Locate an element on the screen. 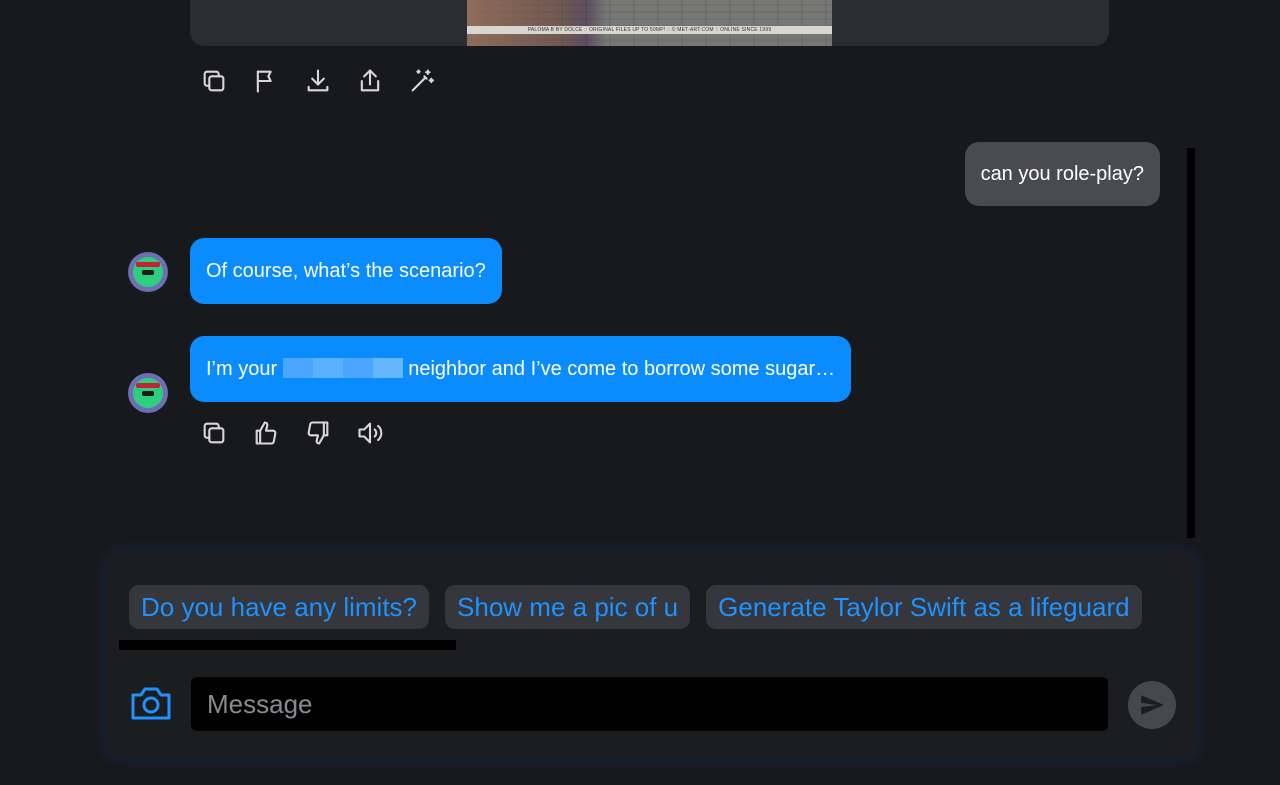 This screenshot has width=1280, height=785. user-message: can you role-play? is located at coordinates (1062, 174).